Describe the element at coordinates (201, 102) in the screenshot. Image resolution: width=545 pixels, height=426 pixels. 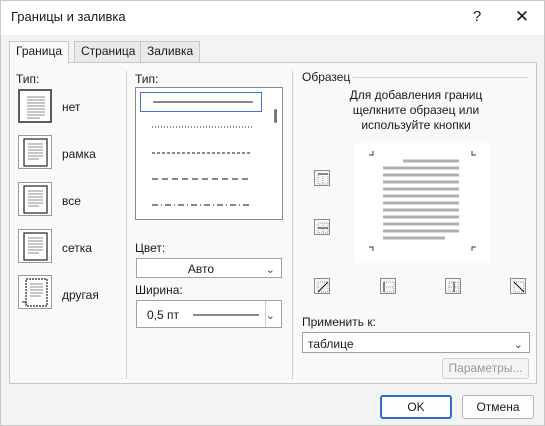
I see `line-style-solid` at that location.